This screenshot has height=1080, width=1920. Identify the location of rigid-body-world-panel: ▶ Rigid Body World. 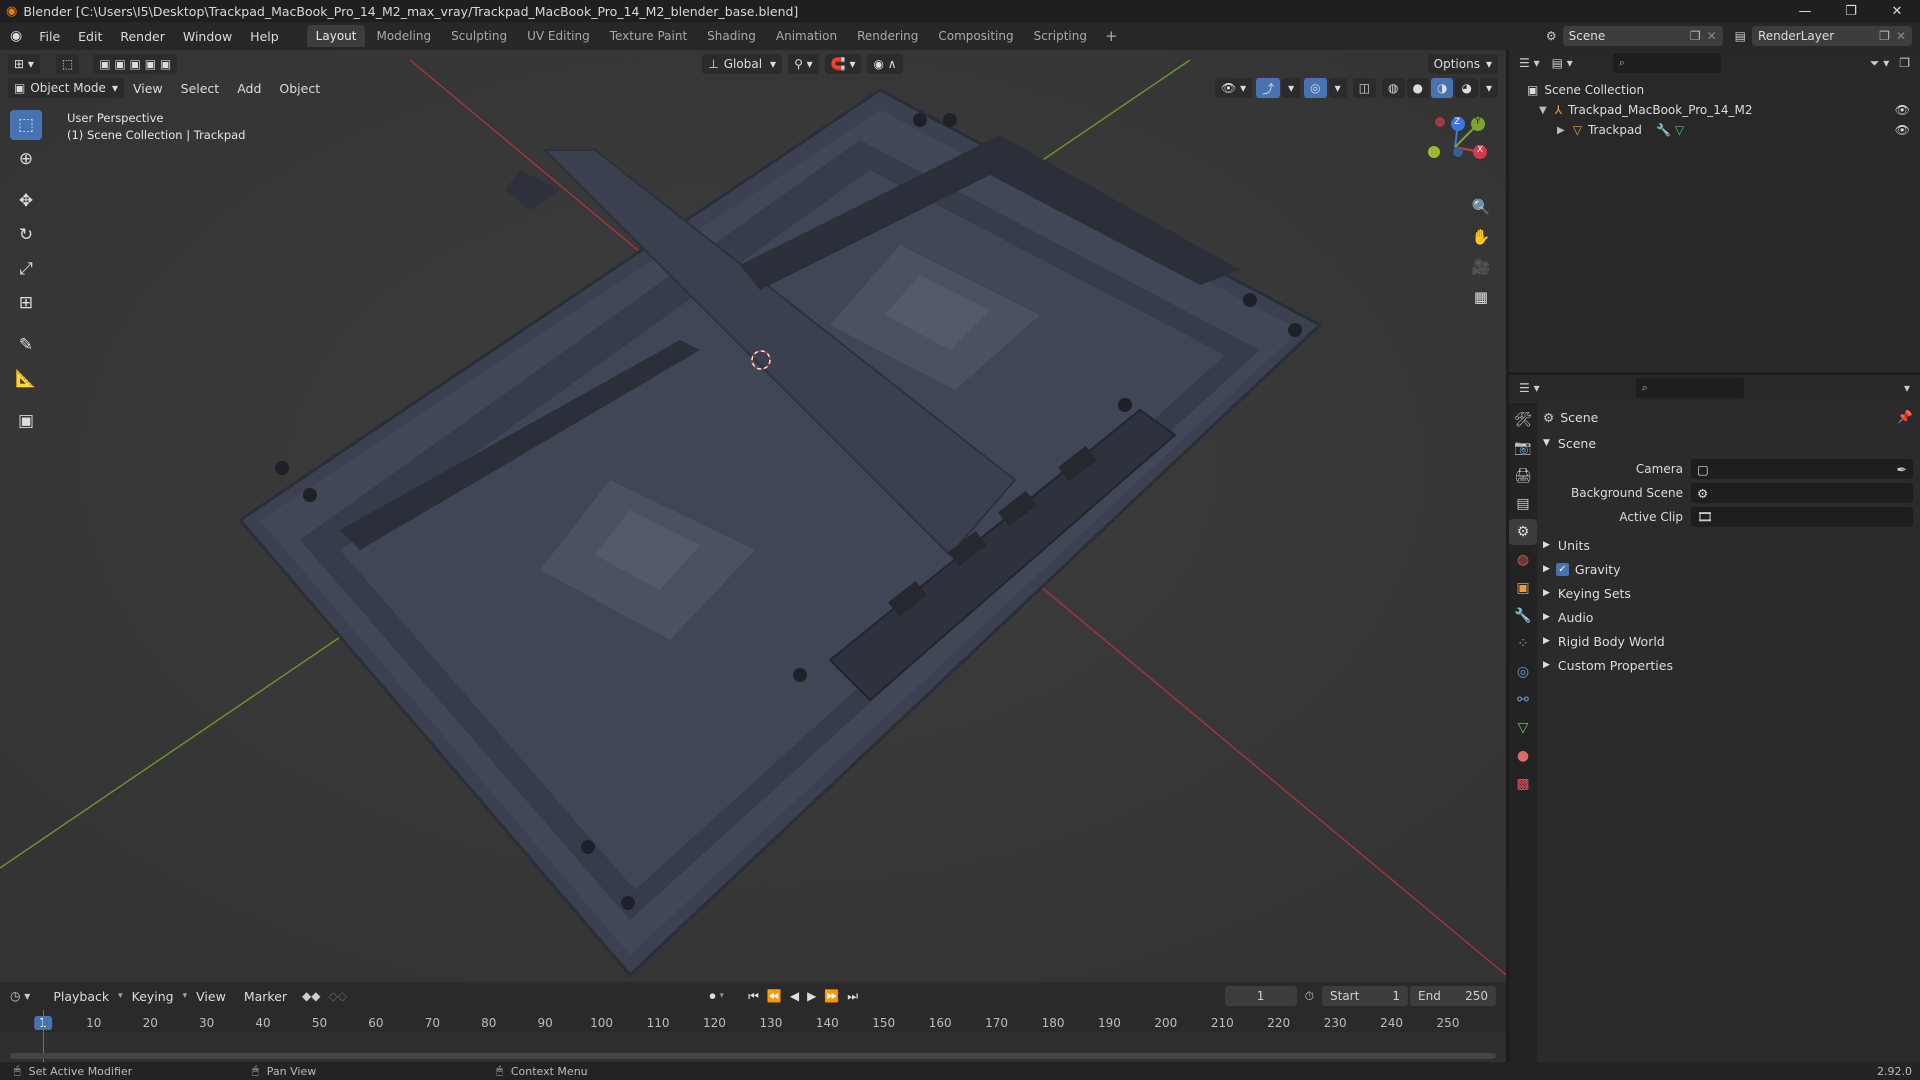
(1728, 641).